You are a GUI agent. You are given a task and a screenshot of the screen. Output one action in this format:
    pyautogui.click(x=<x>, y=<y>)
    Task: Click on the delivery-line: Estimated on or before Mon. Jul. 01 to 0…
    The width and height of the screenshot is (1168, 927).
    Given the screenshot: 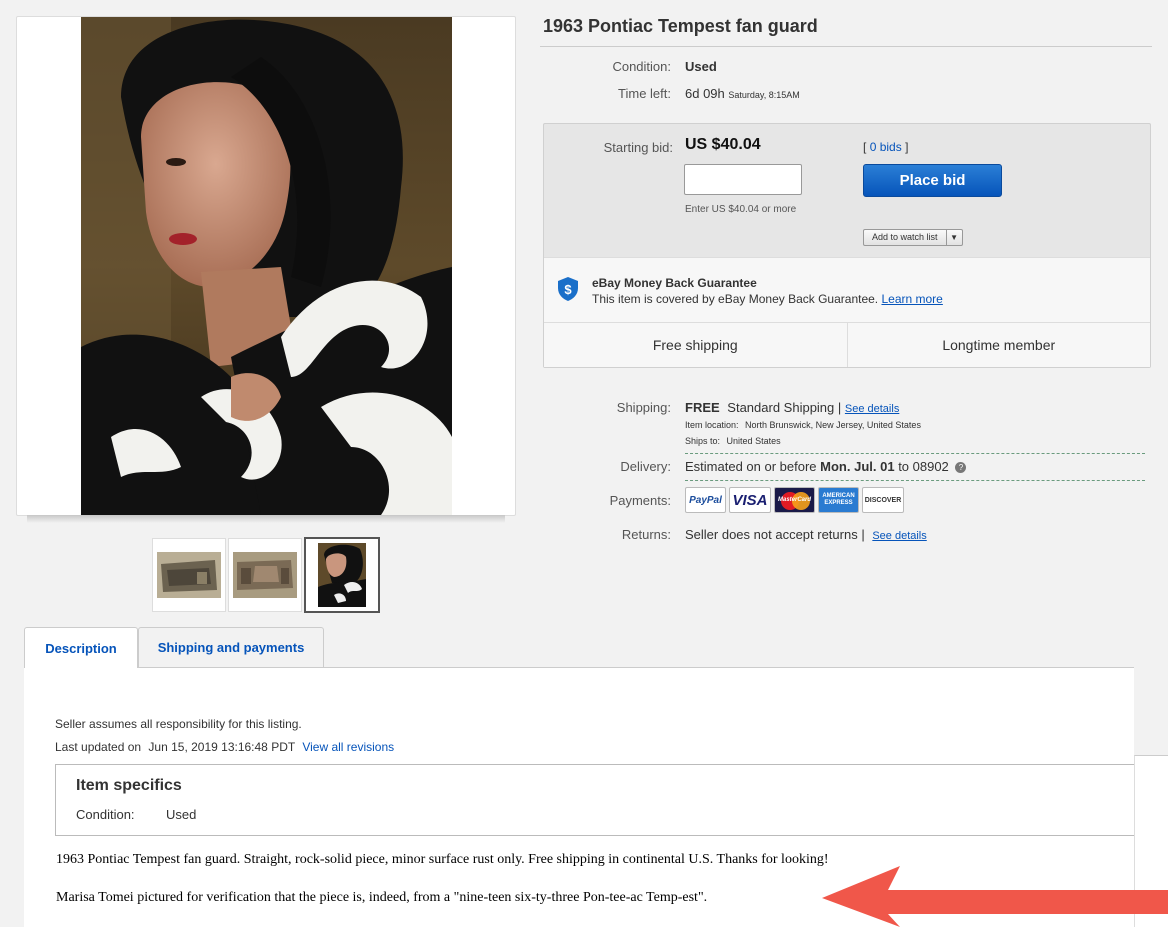 What is the action you would take?
    pyautogui.click(x=826, y=466)
    